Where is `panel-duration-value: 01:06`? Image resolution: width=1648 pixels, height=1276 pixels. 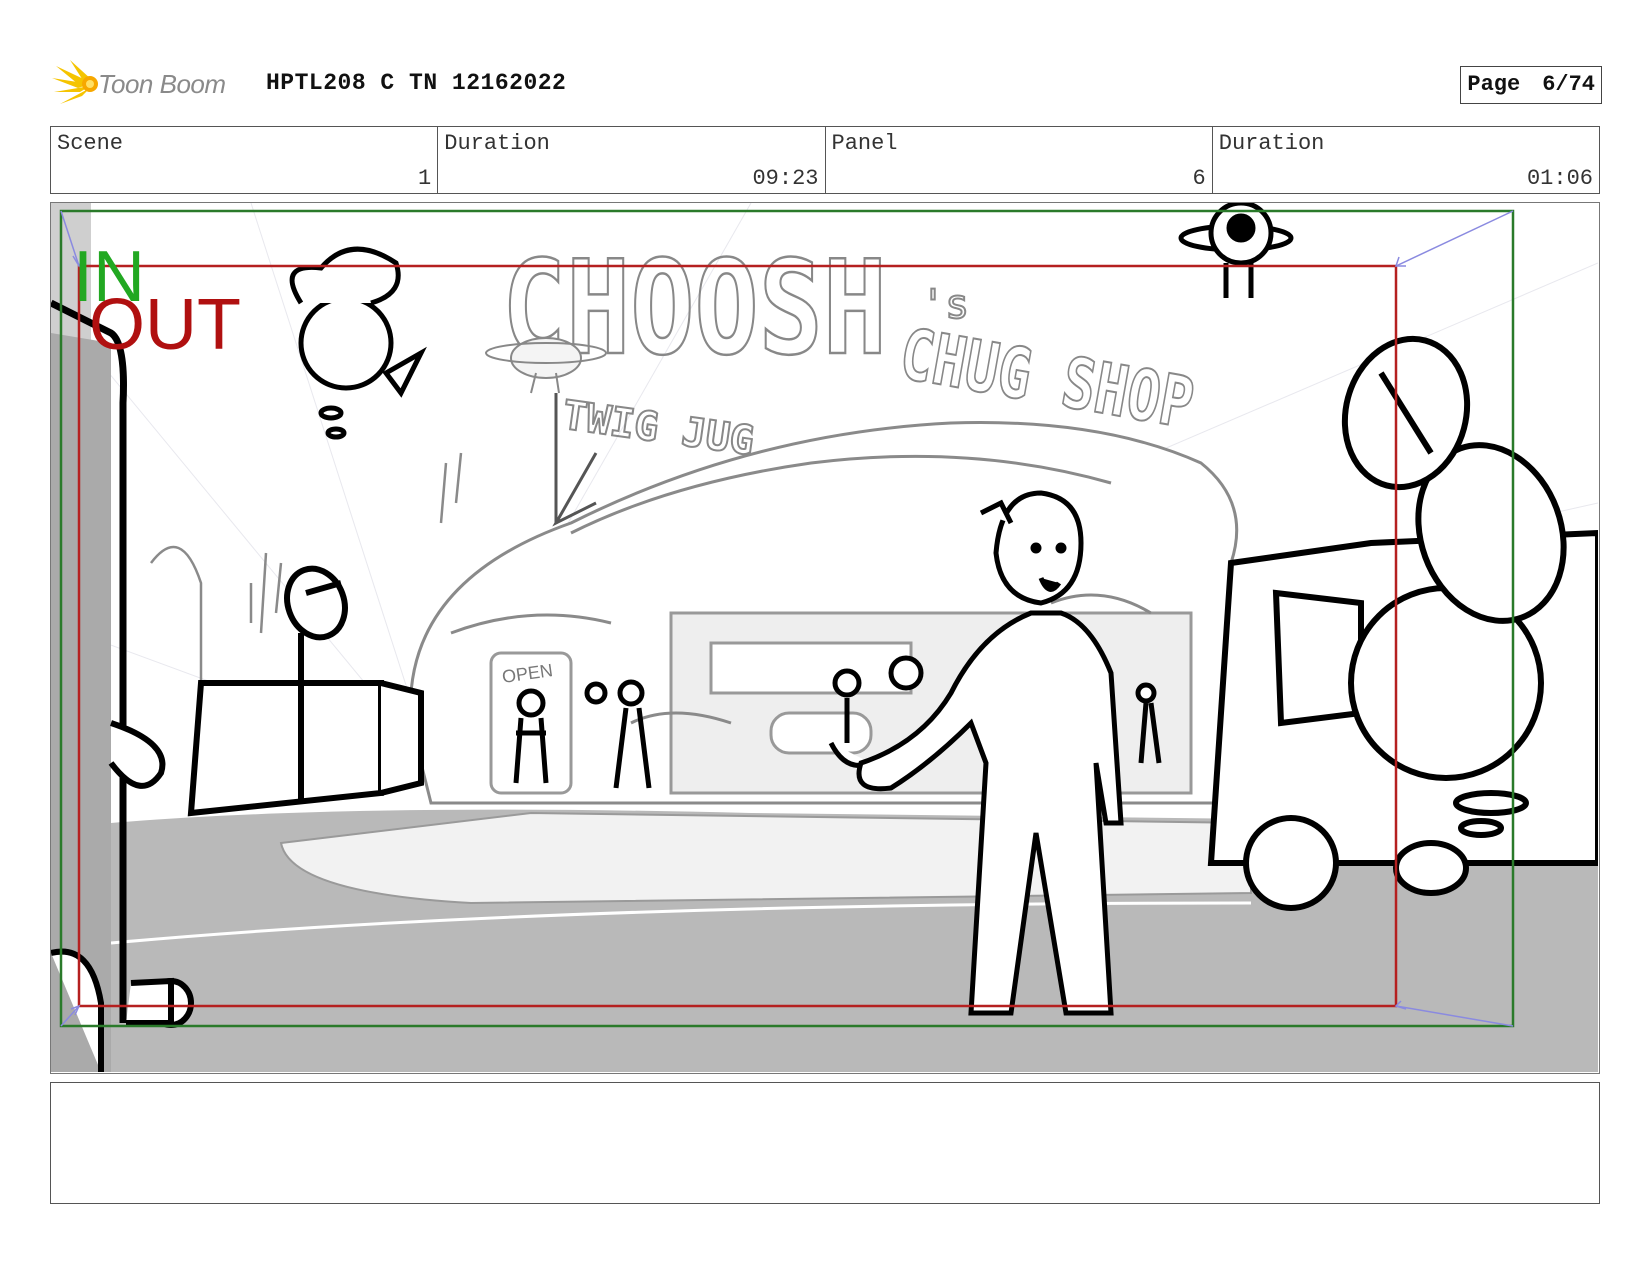
panel-duration-value: 01:06 is located at coordinates (1559, 178).